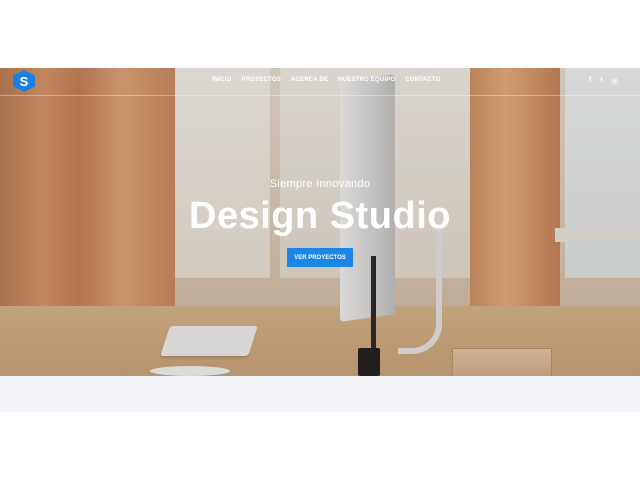 The width and height of the screenshot is (640, 480). I want to click on instagram-icon: ◎, so click(615, 81).